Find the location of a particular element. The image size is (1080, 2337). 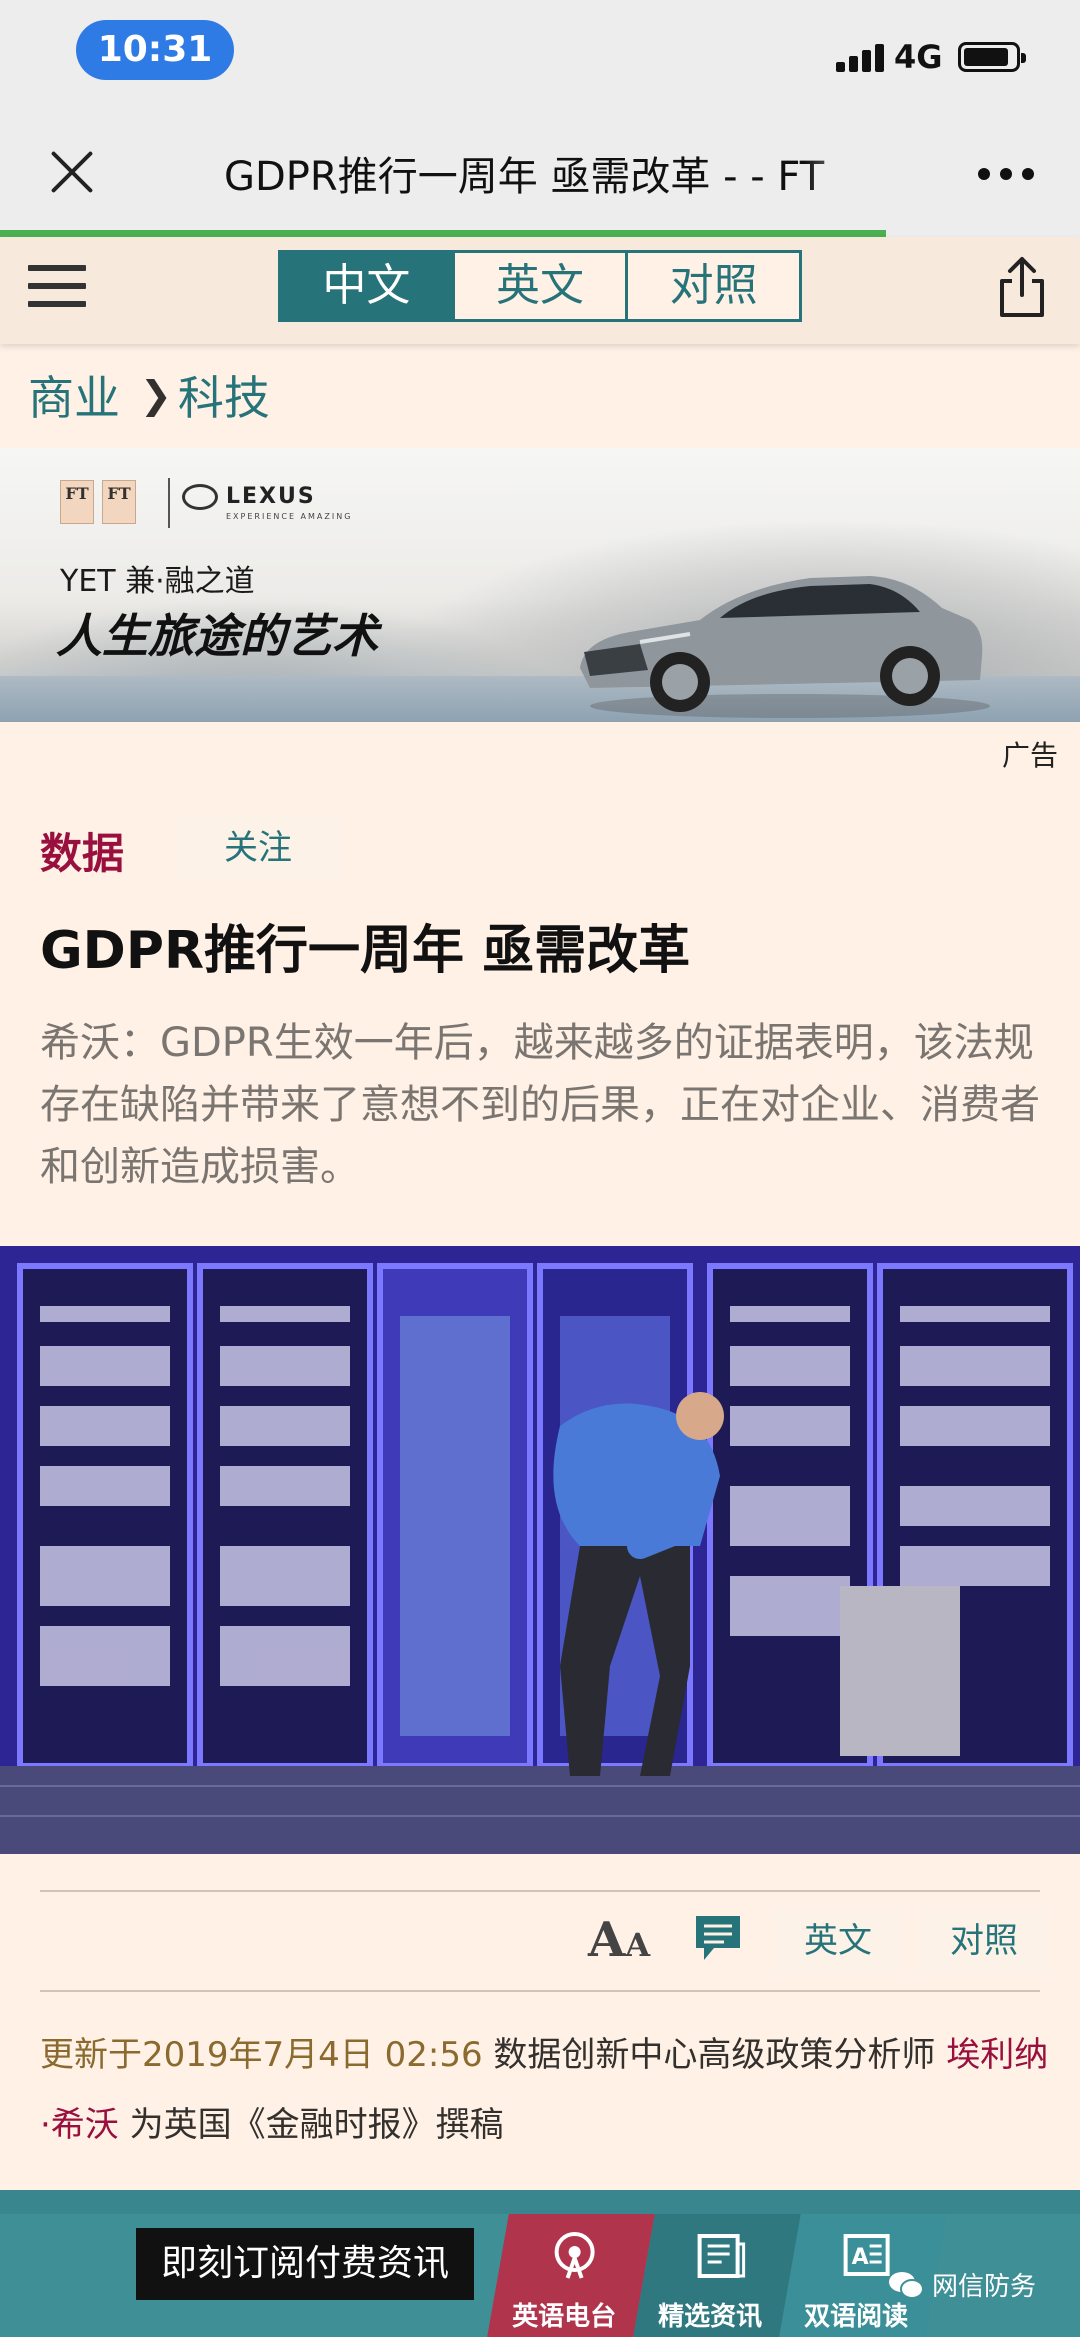

font-size-button: AA is located at coordinates (619, 1940).